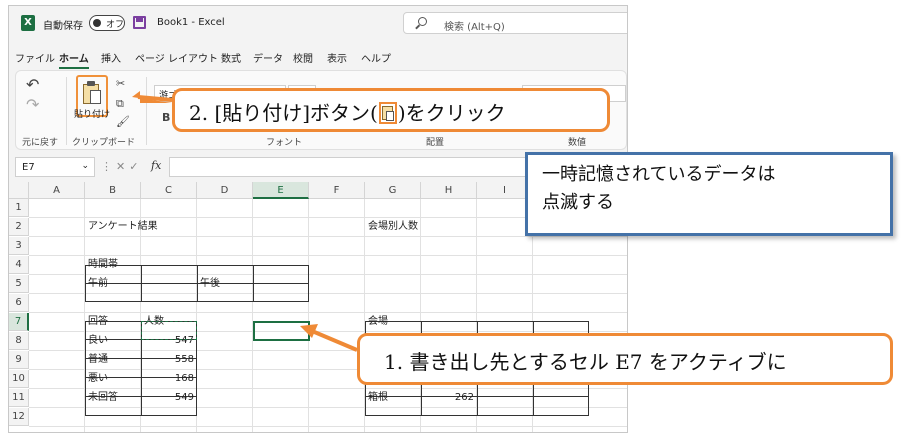 This screenshot has height=438, width=904. I want to click on cell-c11: 549, so click(169, 398).